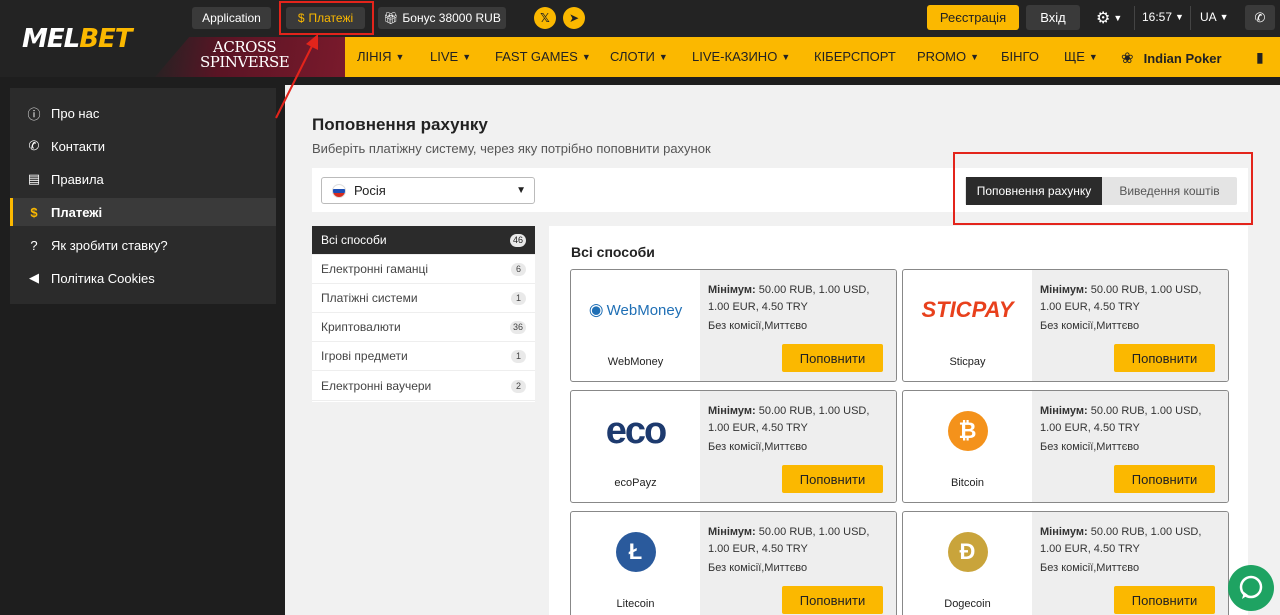 The width and height of the screenshot is (1280, 615). I want to click on nav-item-slots: СЛОТИ ▼, so click(639, 56).